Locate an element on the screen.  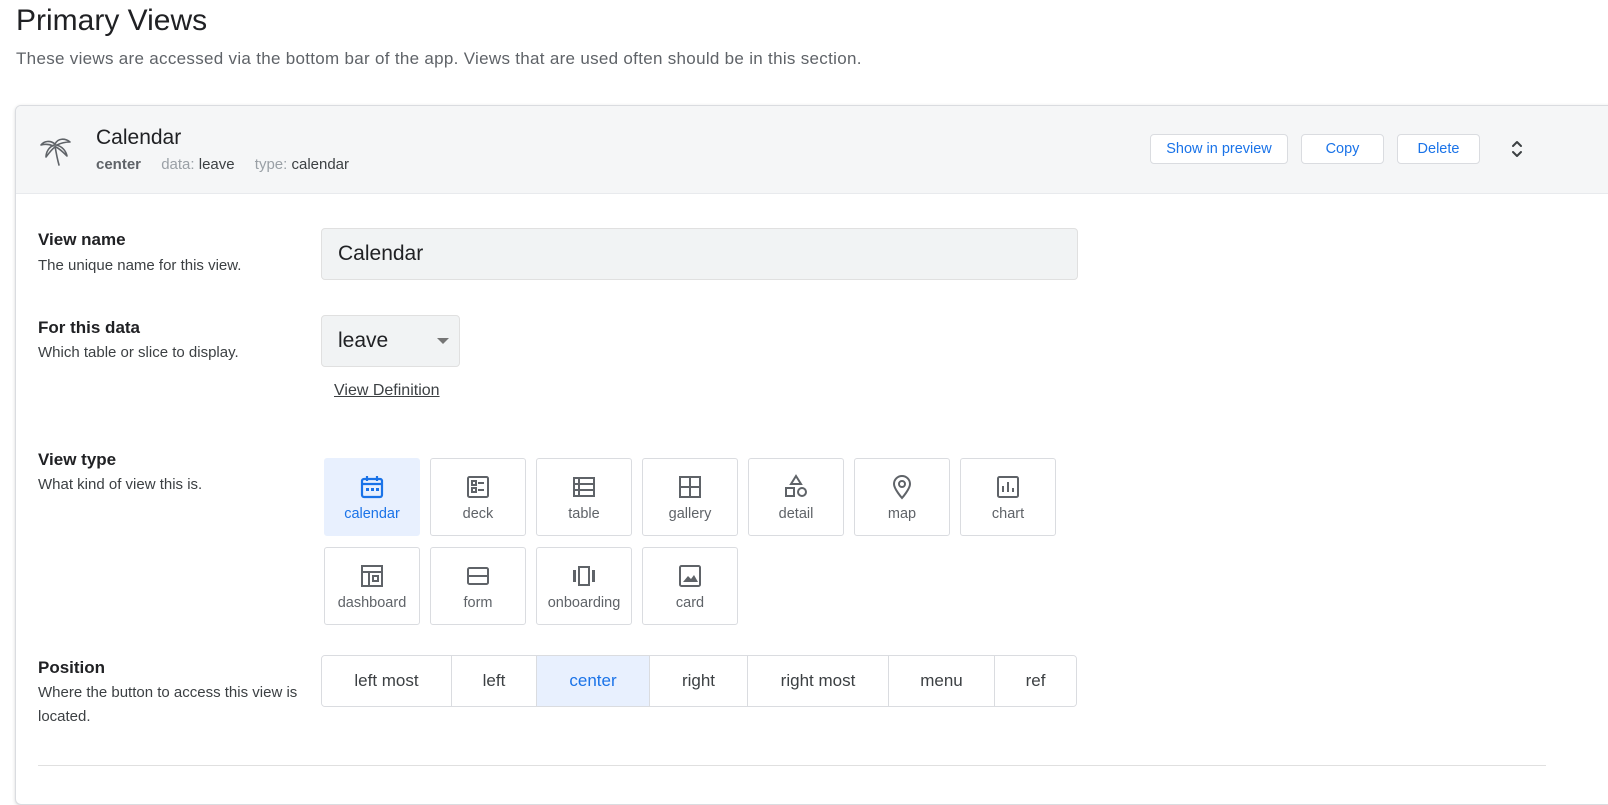
page-title: Primary Views is located at coordinates (112, 20).